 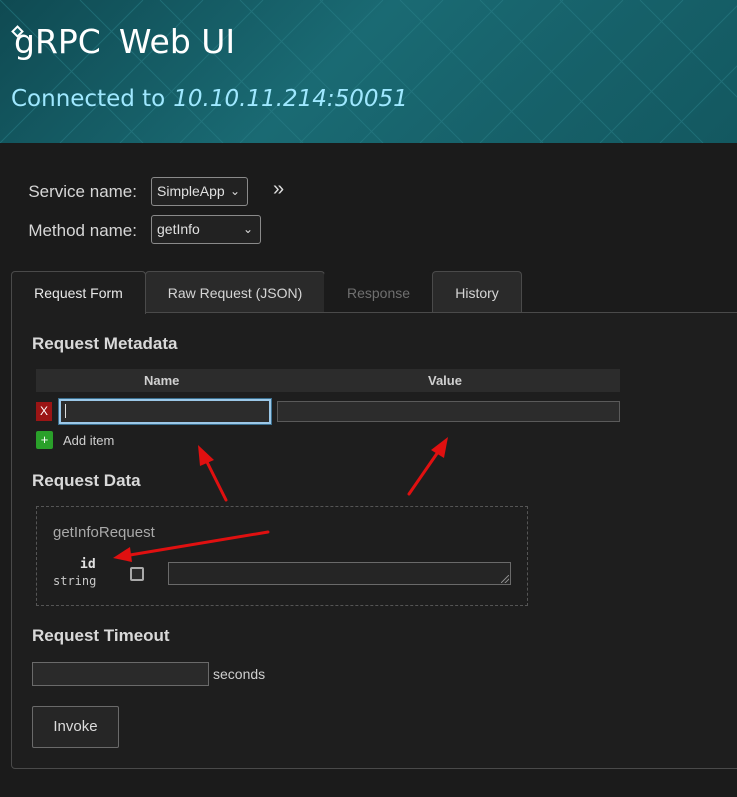 What do you see at coordinates (505, 579) in the screenshot?
I see `resize-grip-icon` at bounding box center [505, 579].